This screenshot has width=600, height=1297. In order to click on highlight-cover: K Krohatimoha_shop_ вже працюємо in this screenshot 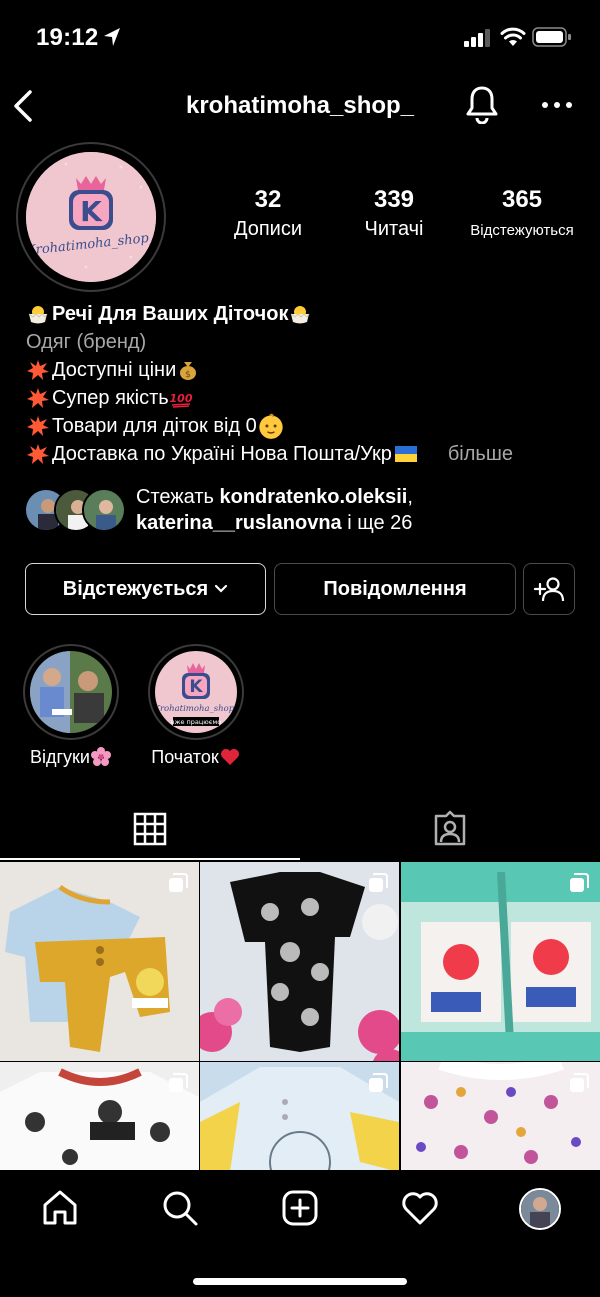, I will do `click(196, 692)`.